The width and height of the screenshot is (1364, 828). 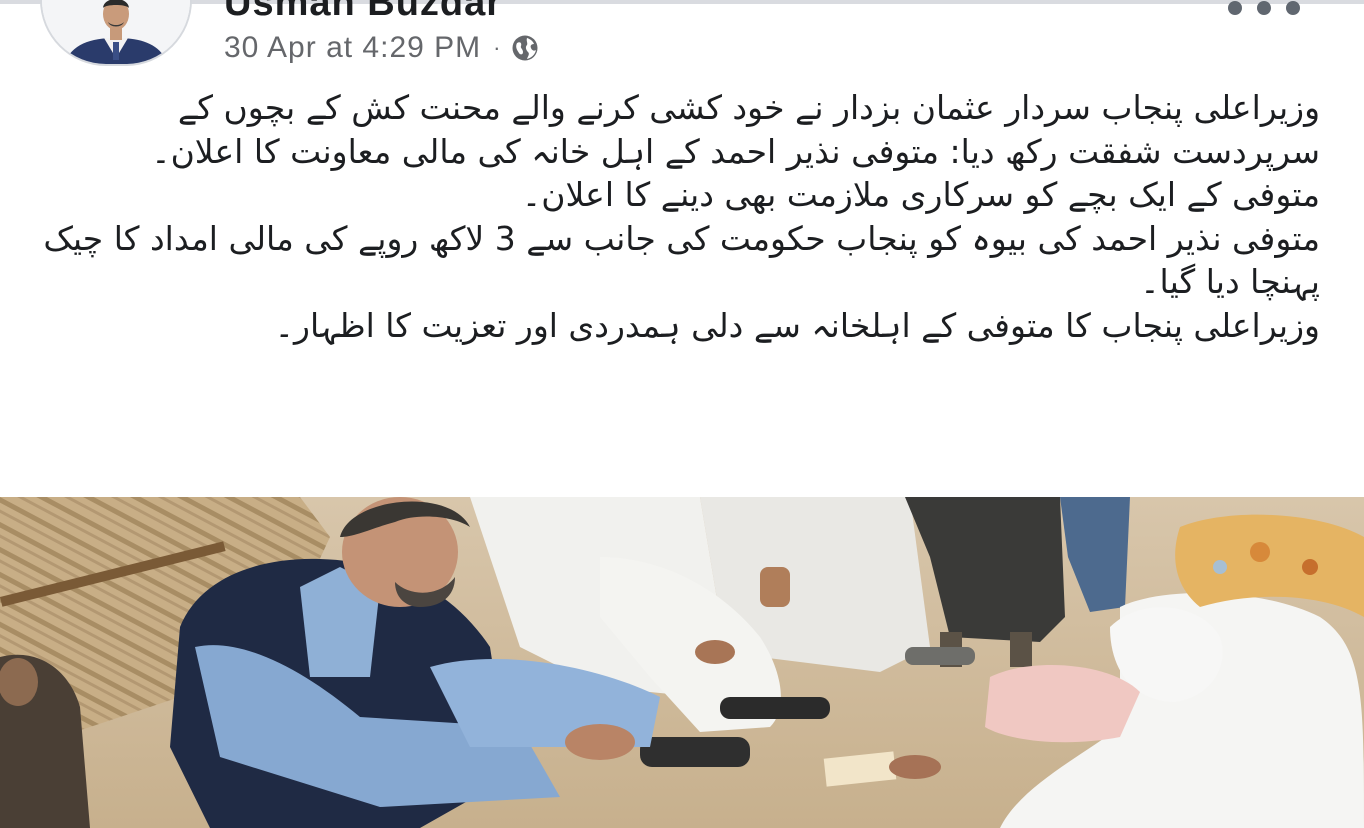 I want to click on author-avatar, so click(x=116, y=33).